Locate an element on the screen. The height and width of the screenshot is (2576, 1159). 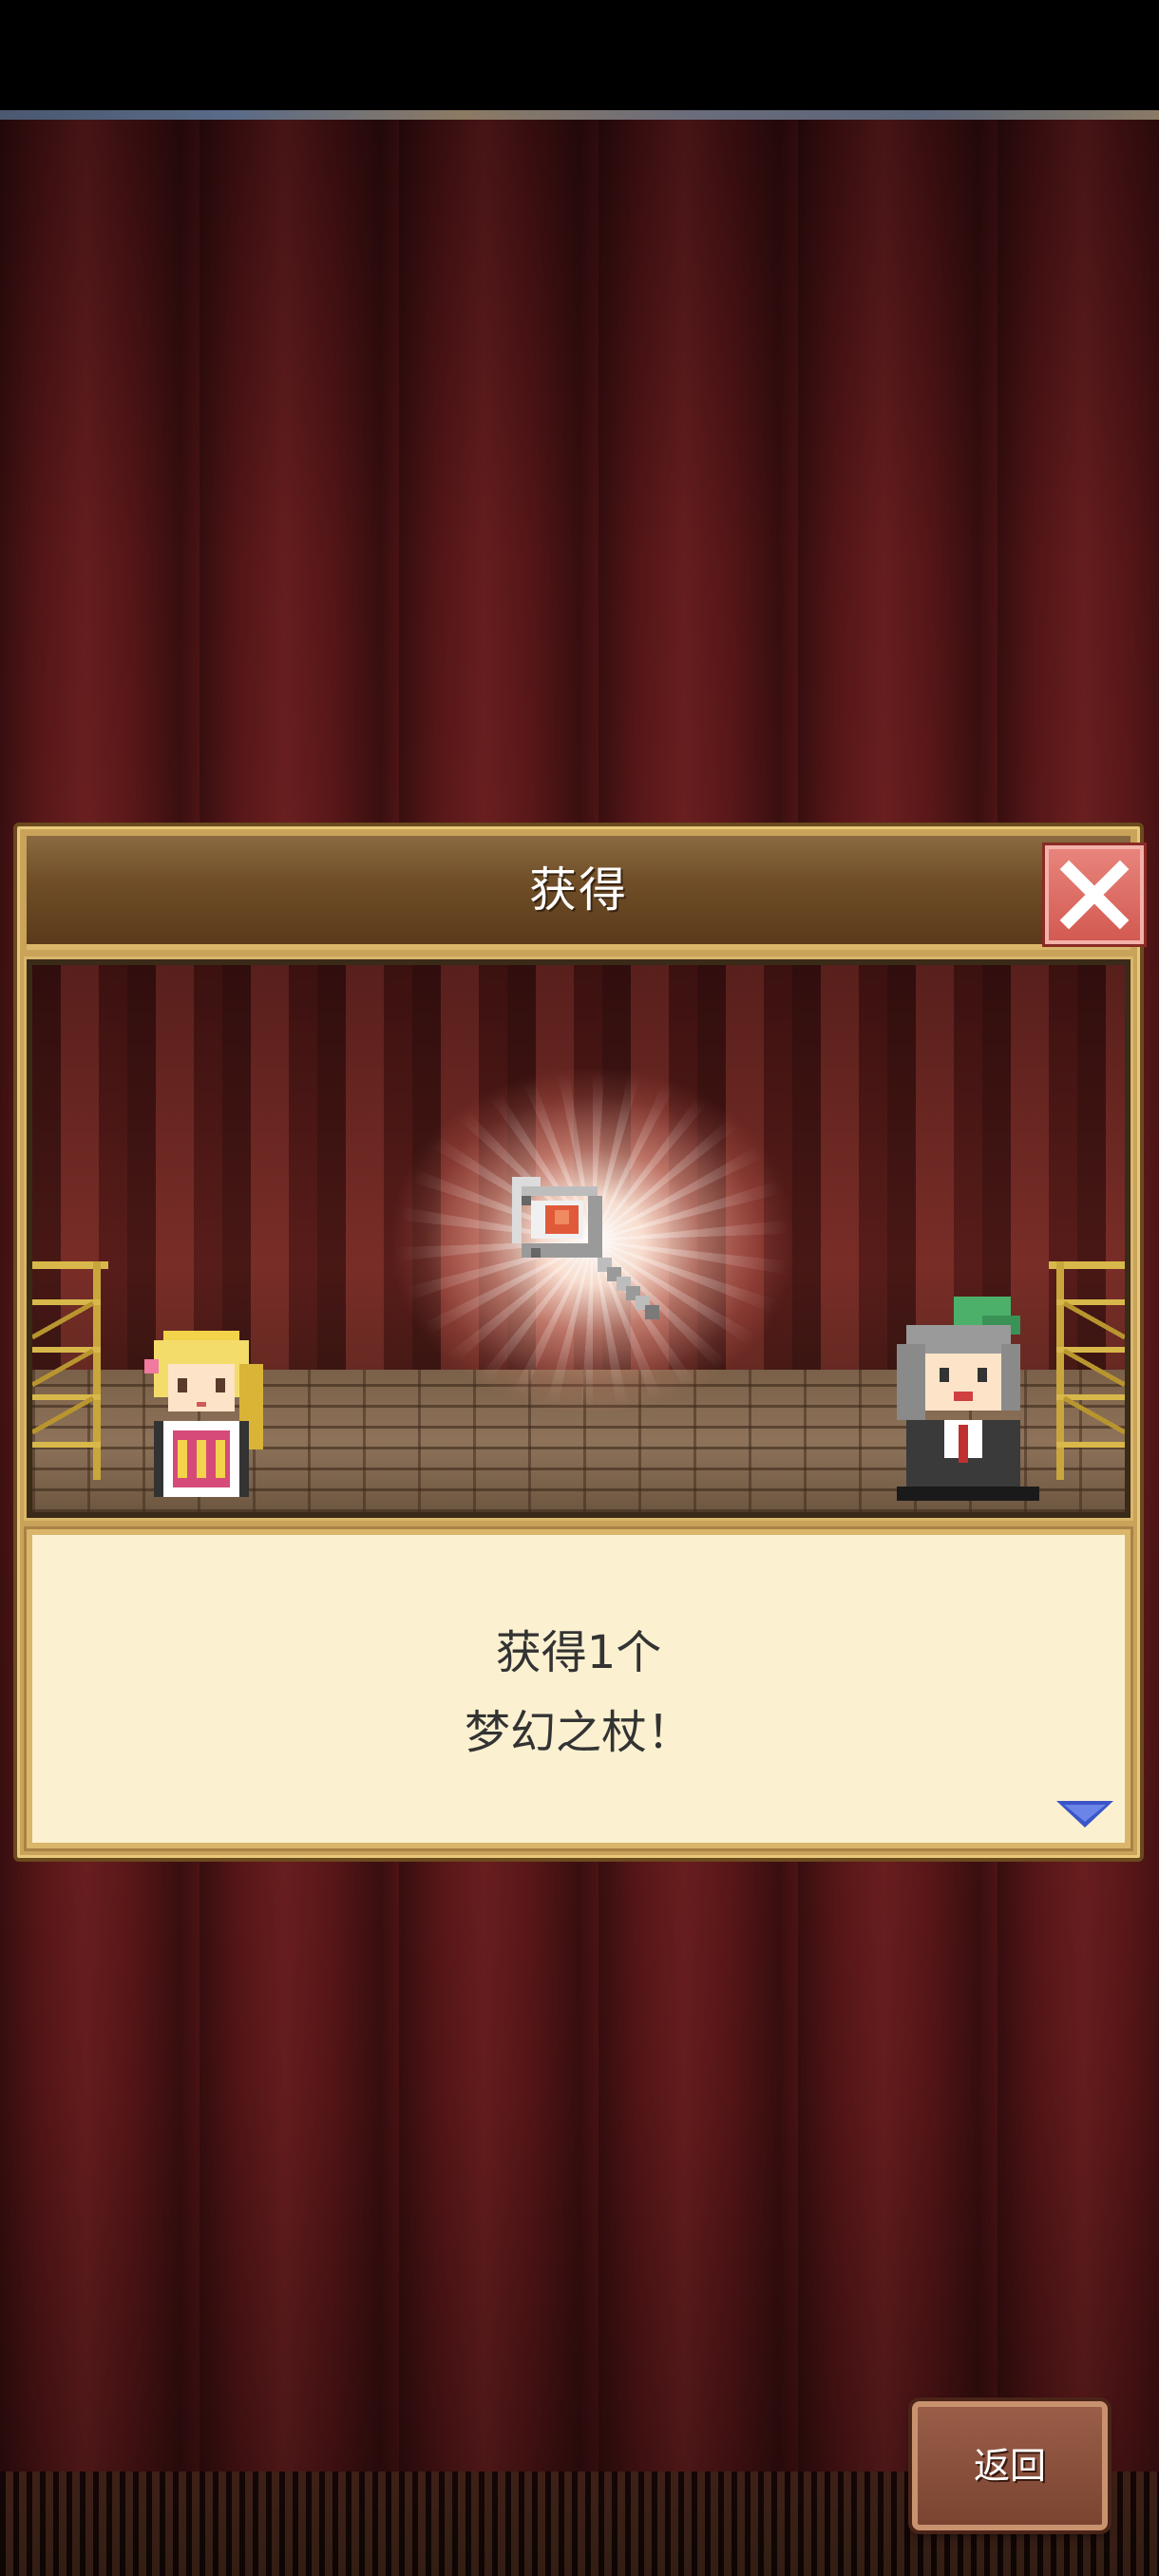
close-button is located at coordinates (1094, 894).